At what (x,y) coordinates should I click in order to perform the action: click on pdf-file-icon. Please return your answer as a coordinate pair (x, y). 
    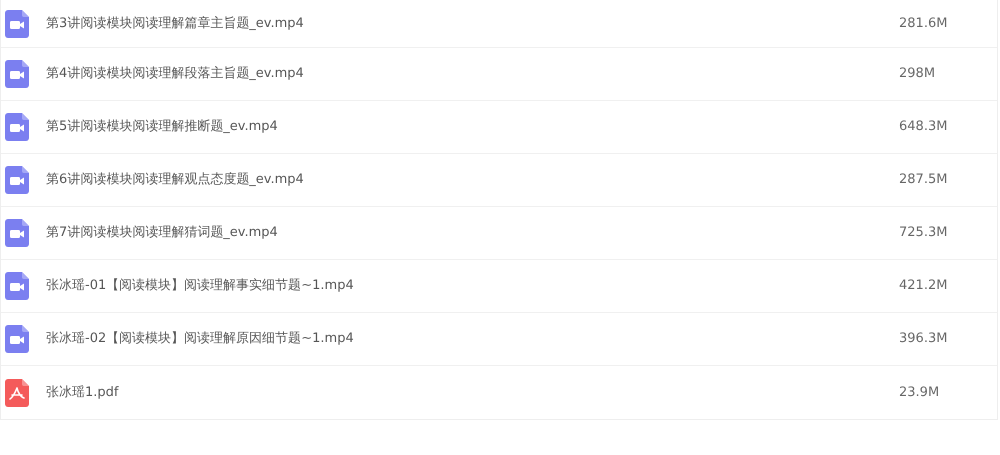
    Looking at the image, I should click on (17, 392).